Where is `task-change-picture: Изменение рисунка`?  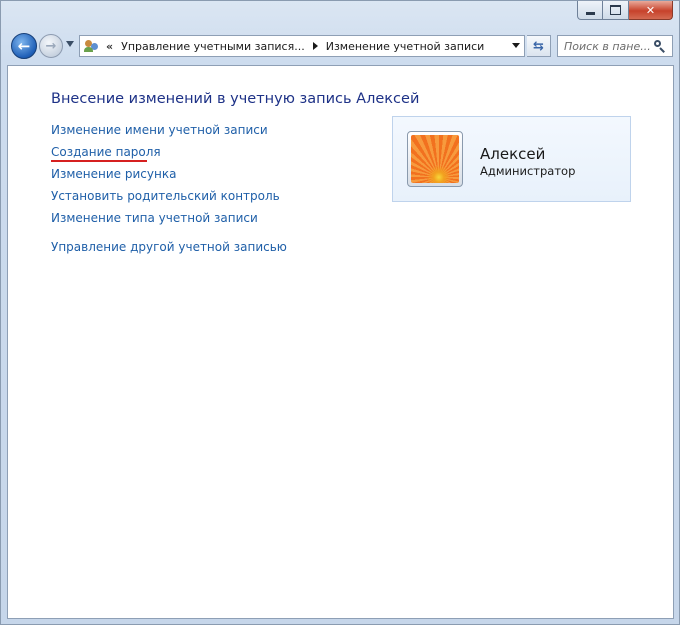
task-change-picture: Изменение рисунка is located at coordinates (113, 174).